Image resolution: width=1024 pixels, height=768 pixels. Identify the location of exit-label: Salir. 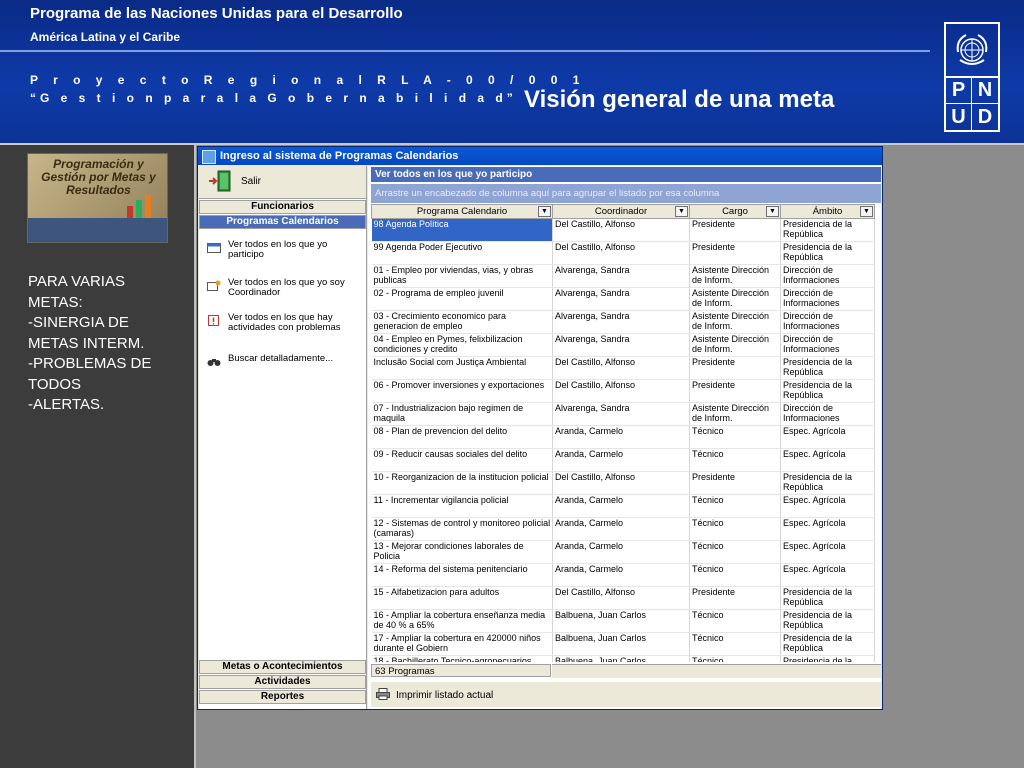
(251, 181).